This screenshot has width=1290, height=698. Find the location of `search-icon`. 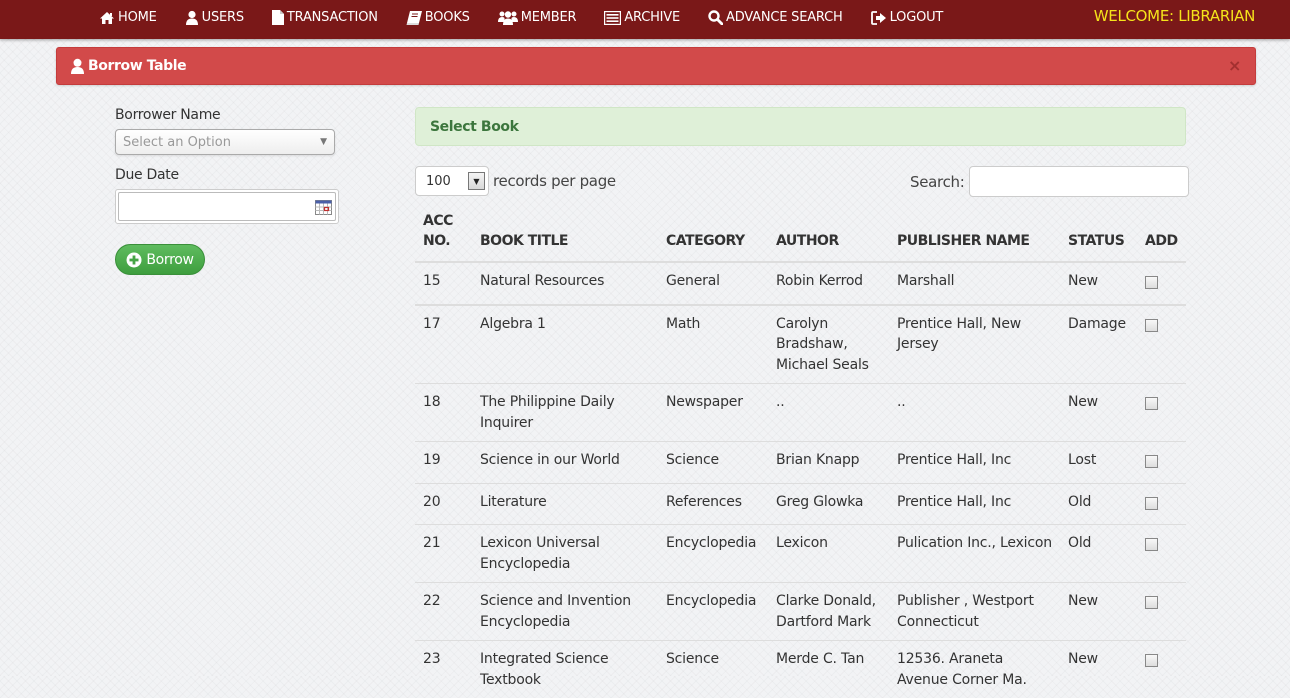

search-icon is located at coordinates (715, 17).